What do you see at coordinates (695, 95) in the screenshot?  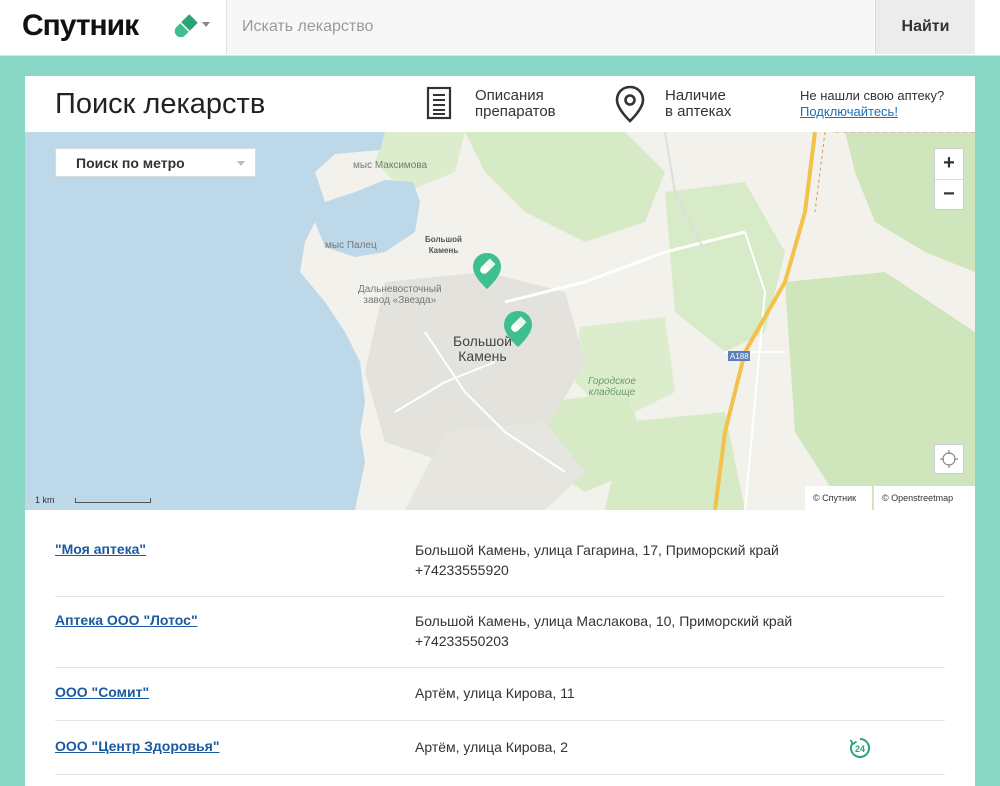 I see `feature-label-line1: Наличие` at bounding box center [695, 95].